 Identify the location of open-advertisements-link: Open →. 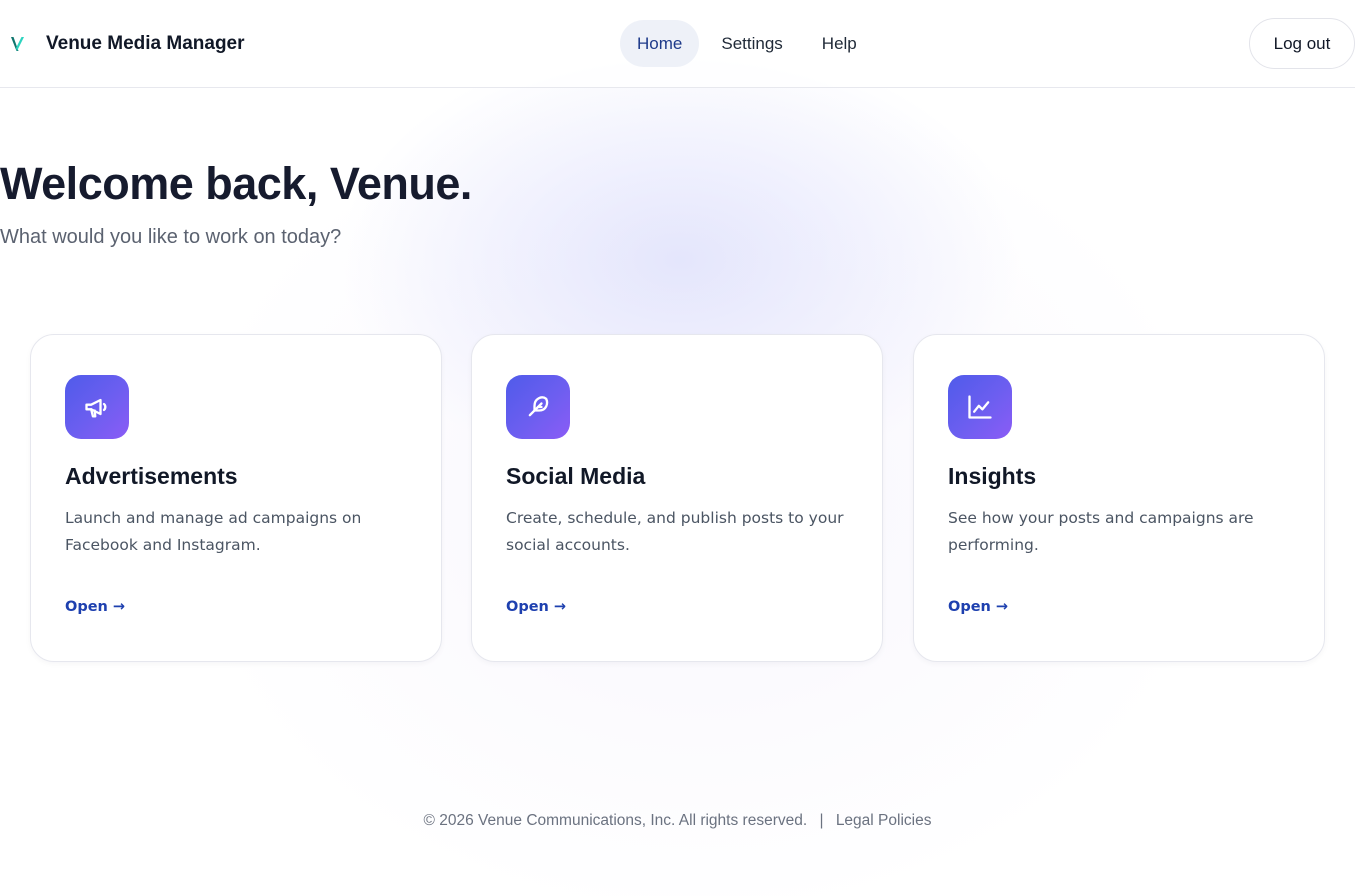
(95, 607).